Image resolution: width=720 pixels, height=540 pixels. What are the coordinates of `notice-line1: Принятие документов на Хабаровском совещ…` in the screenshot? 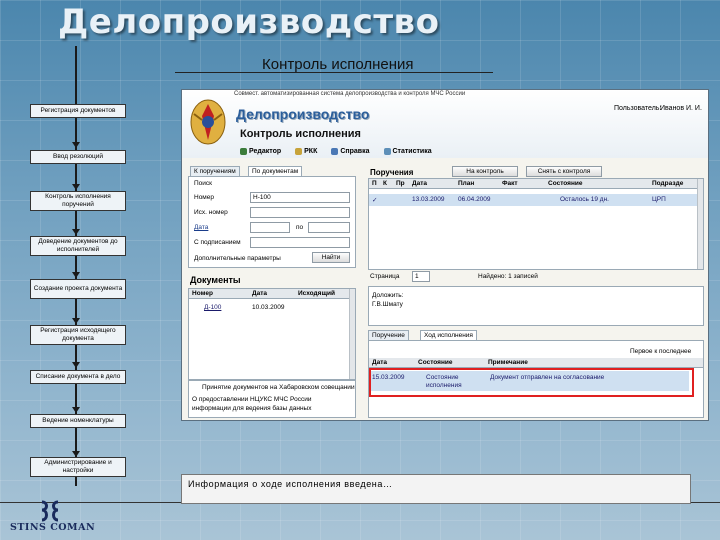 It's located at (278, 387).